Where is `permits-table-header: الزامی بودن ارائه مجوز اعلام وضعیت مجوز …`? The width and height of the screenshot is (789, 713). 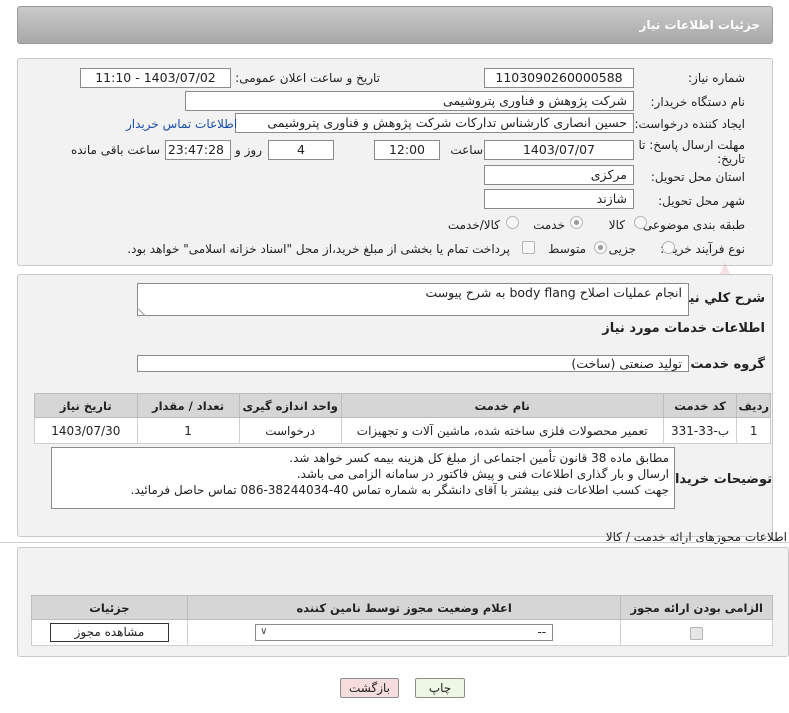
permits-table-header: الزامی بودن ارائه مجوز اعلام وضعیت مجوز … is located at coordinates (402, 607).